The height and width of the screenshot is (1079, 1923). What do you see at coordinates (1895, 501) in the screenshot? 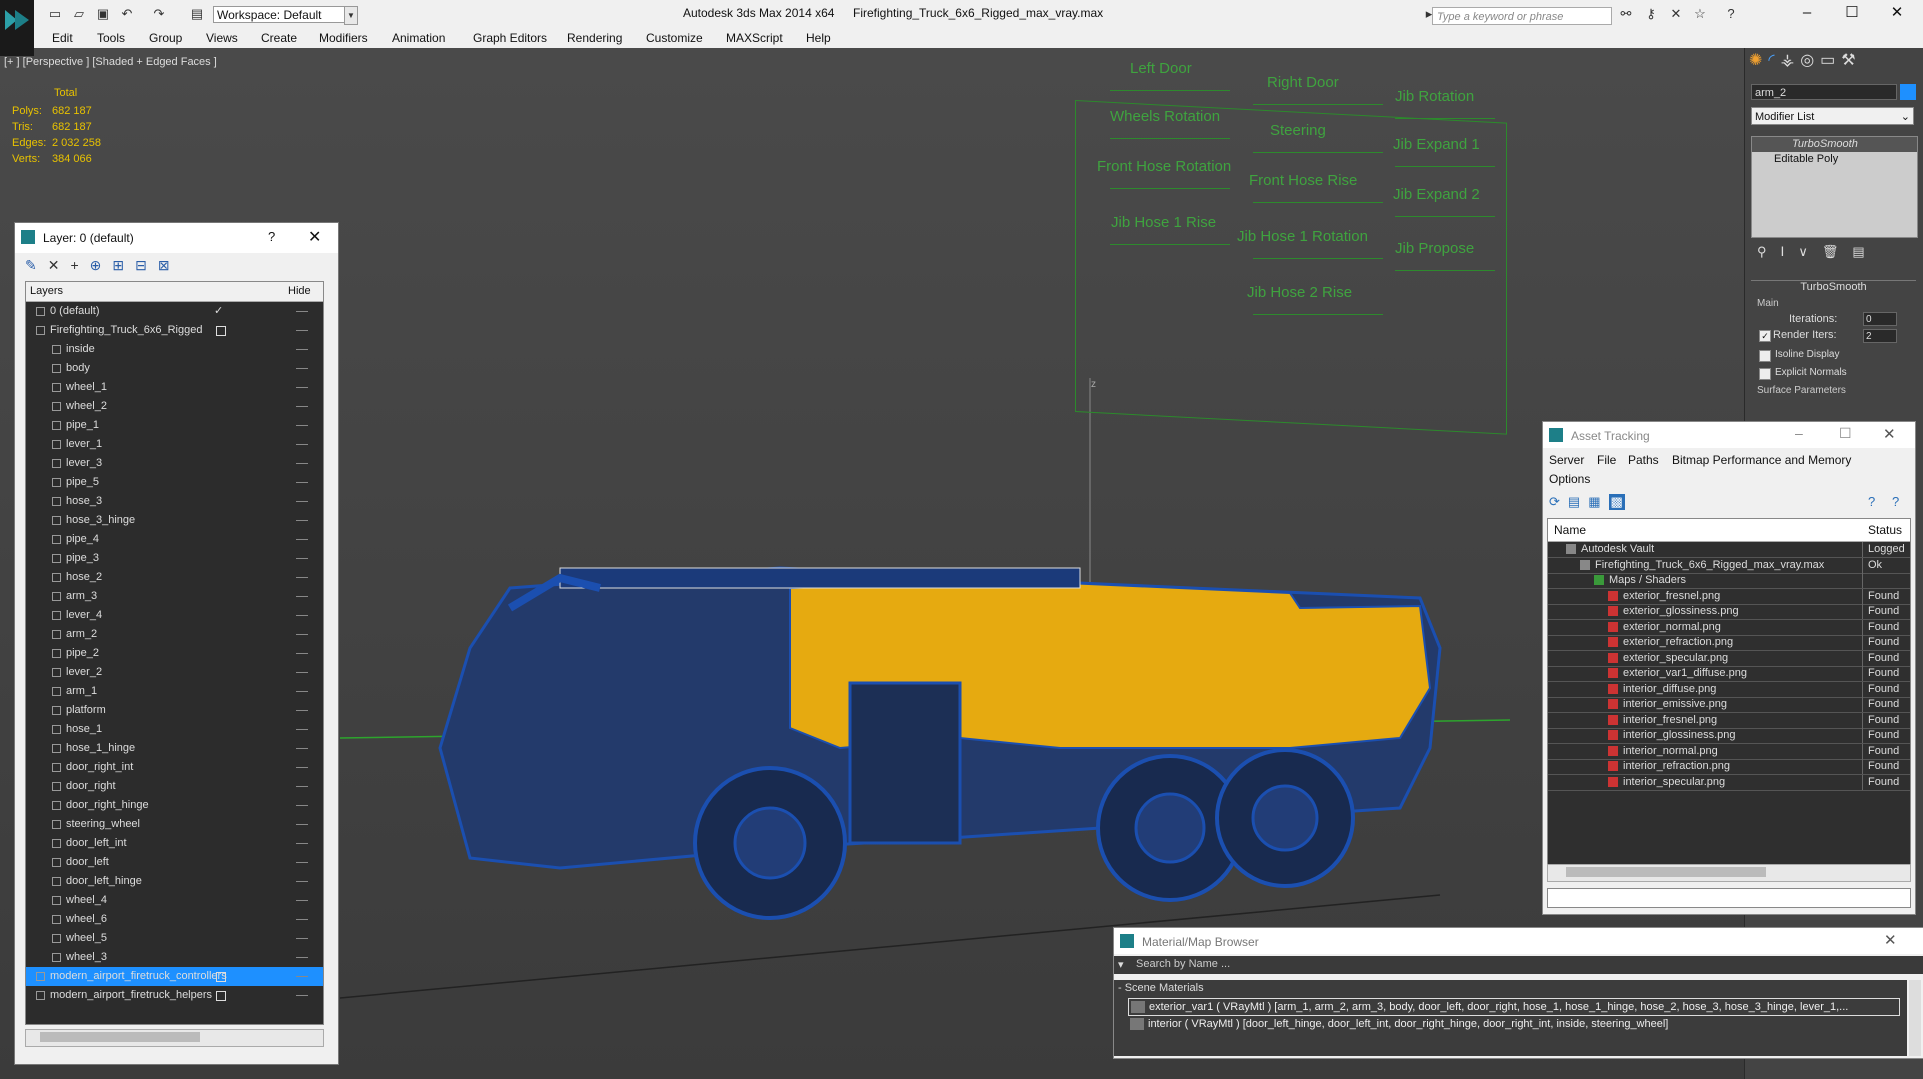
I see `help-search-icon: ?` at bounding box center [1895, 501].